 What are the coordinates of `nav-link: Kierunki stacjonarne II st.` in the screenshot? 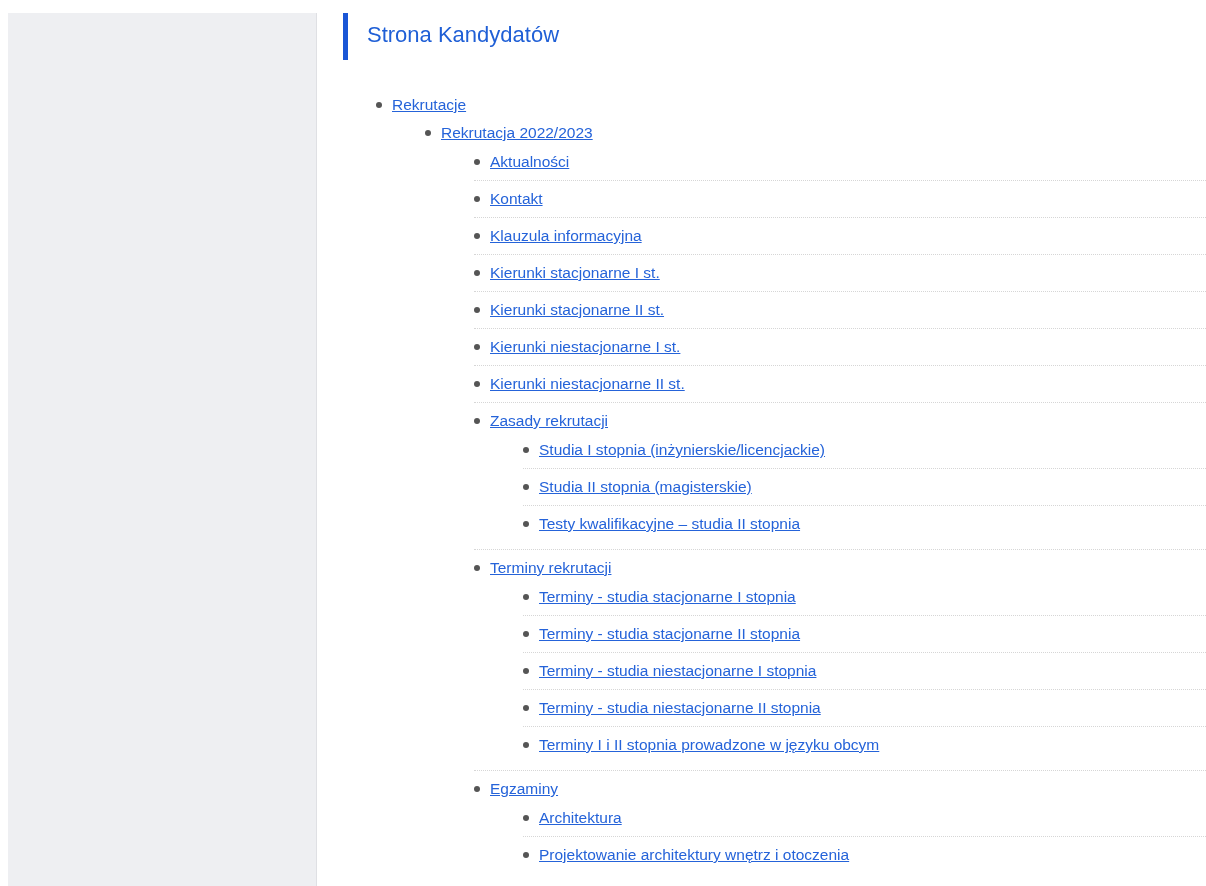 It's located at (577, 309).